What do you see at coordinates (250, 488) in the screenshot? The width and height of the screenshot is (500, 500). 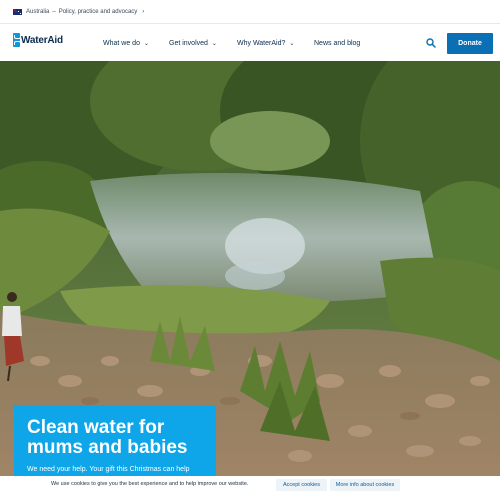 I see `cookie-banner` at bounding box center [250, 488].